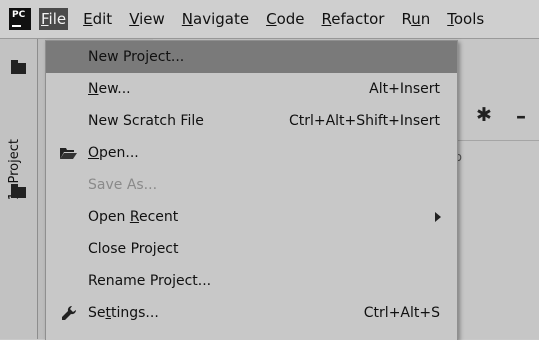 The image size is (539, 340). What do you see at coordinates (97, 19) in the screenshot?
I see `menu-edit: Edit` at bounding box center [97, 19].